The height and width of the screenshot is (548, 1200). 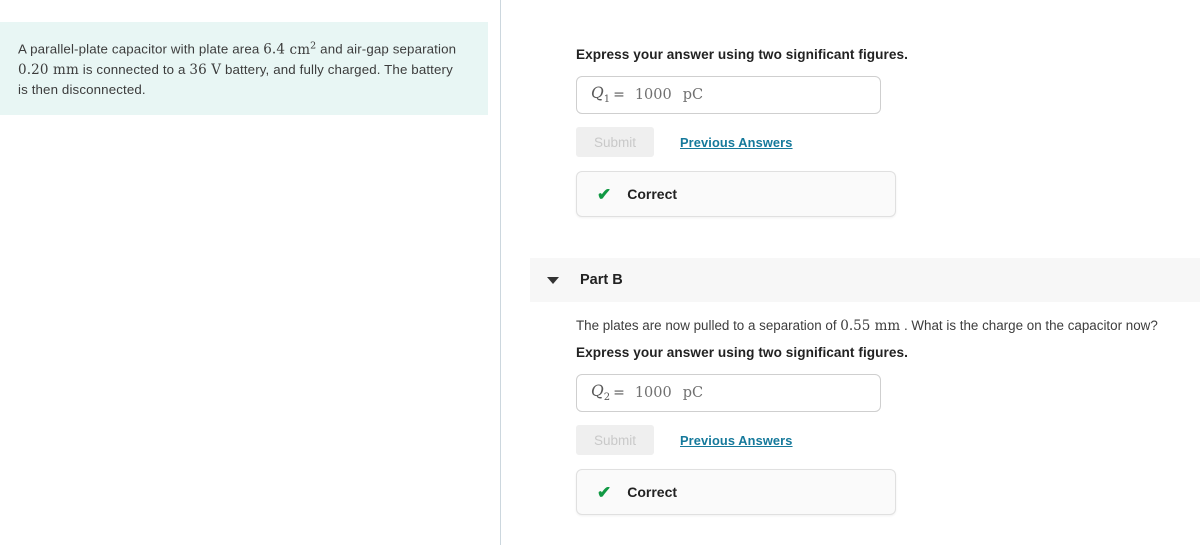 What do you see at coordinates (887, 326) in the screenshot?
I see `part-b-separation-unit: mm` at bounding box center [887, 326].